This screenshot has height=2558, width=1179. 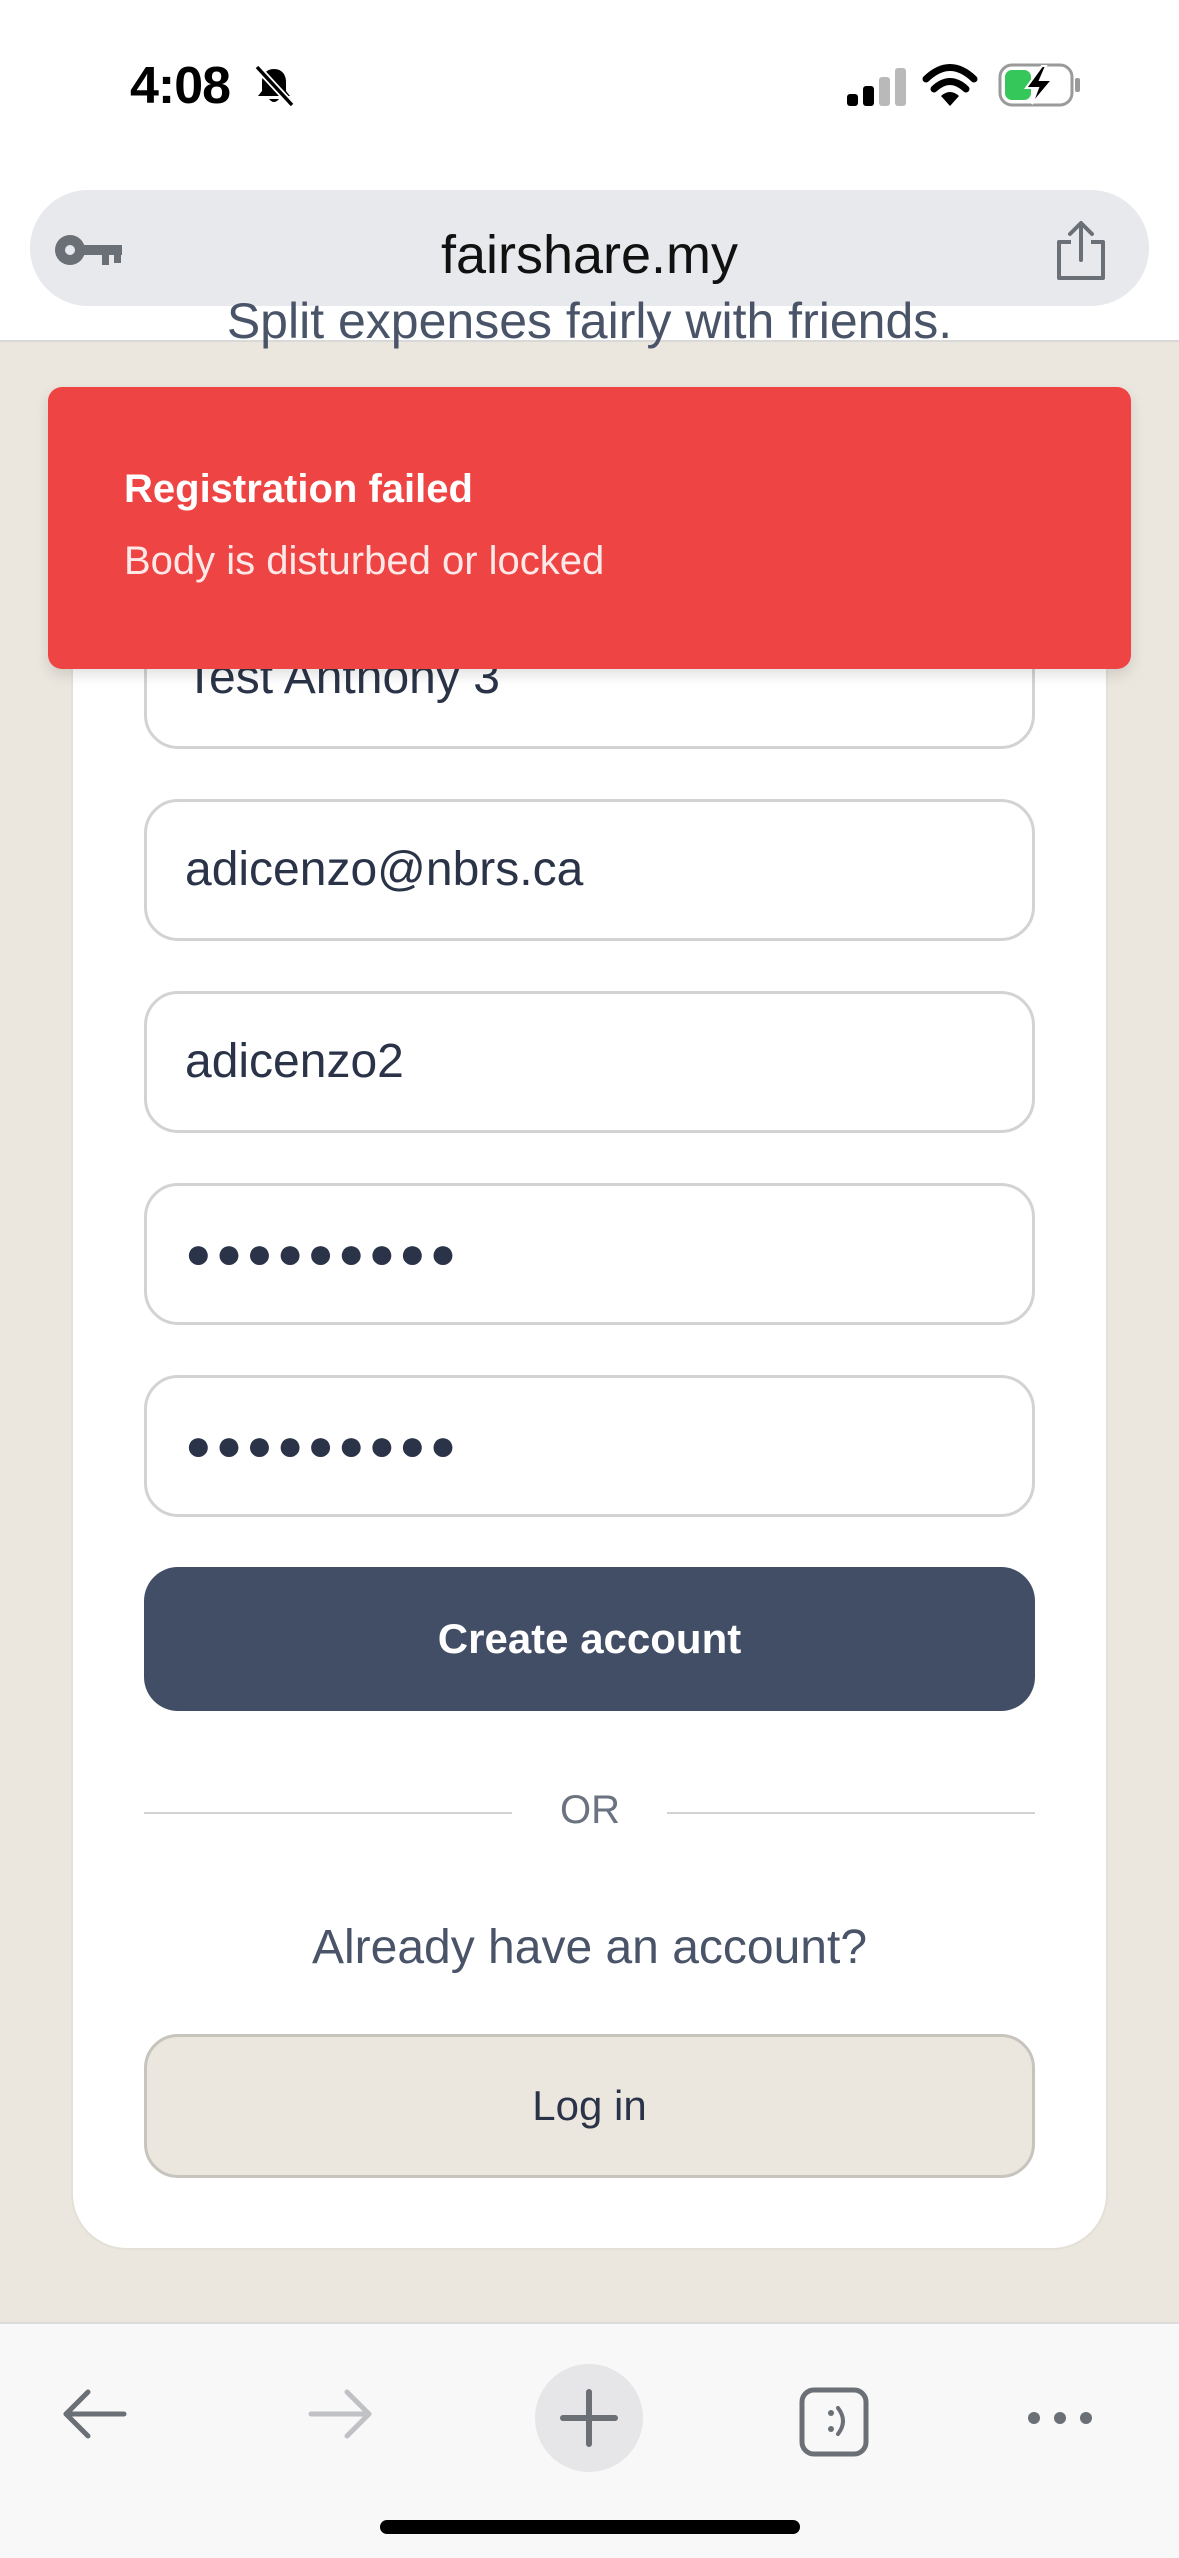 I want to click on address-bar: fairshare.my, so click(x=589, y=248).